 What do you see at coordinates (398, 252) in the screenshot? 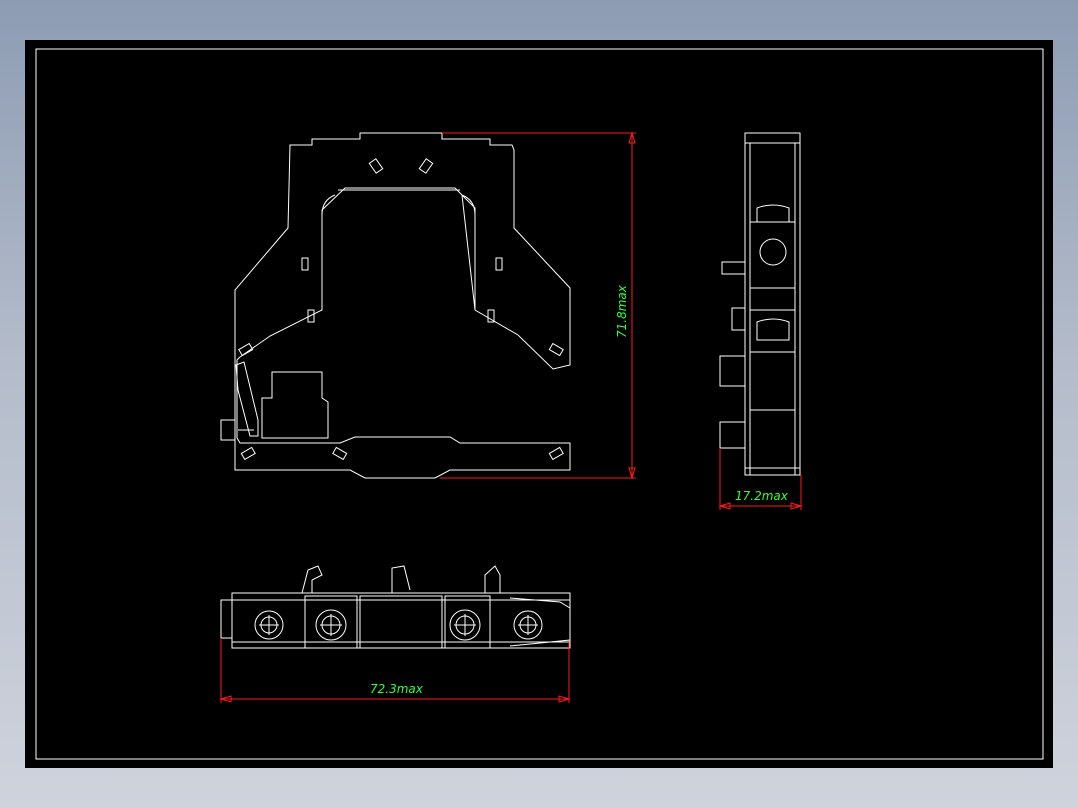
I see `front-window` at bounding box center [398, 252].